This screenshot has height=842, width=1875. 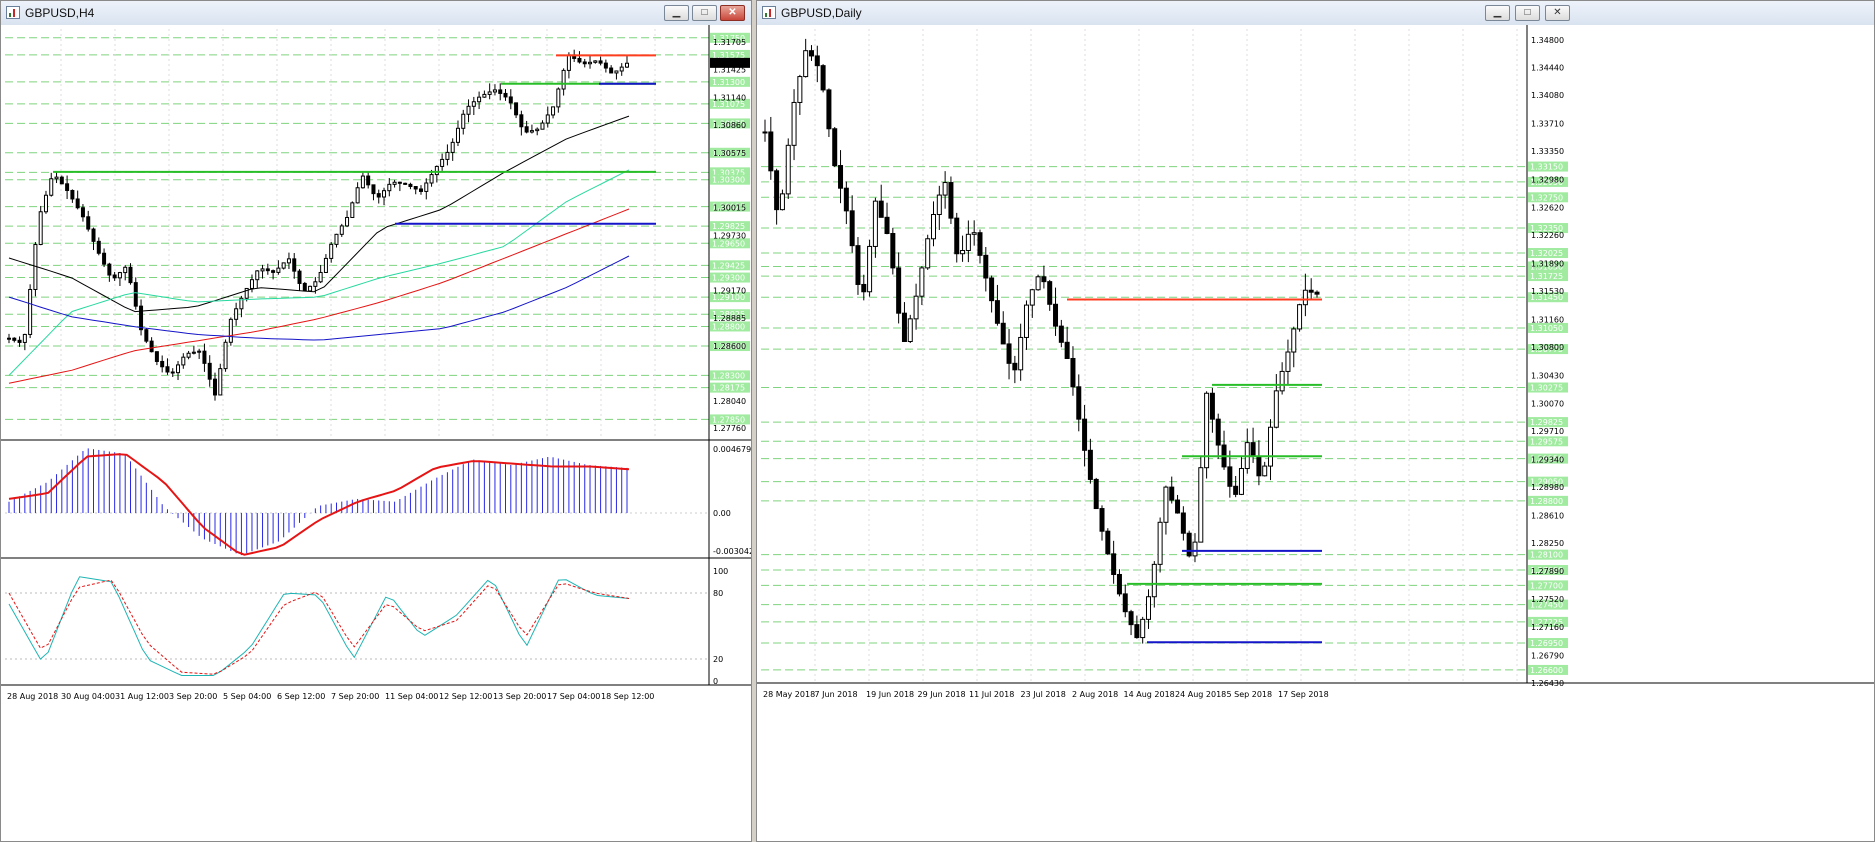 I want to click on price-axis-tick: 1.30800, so click(x=1547, y=347).